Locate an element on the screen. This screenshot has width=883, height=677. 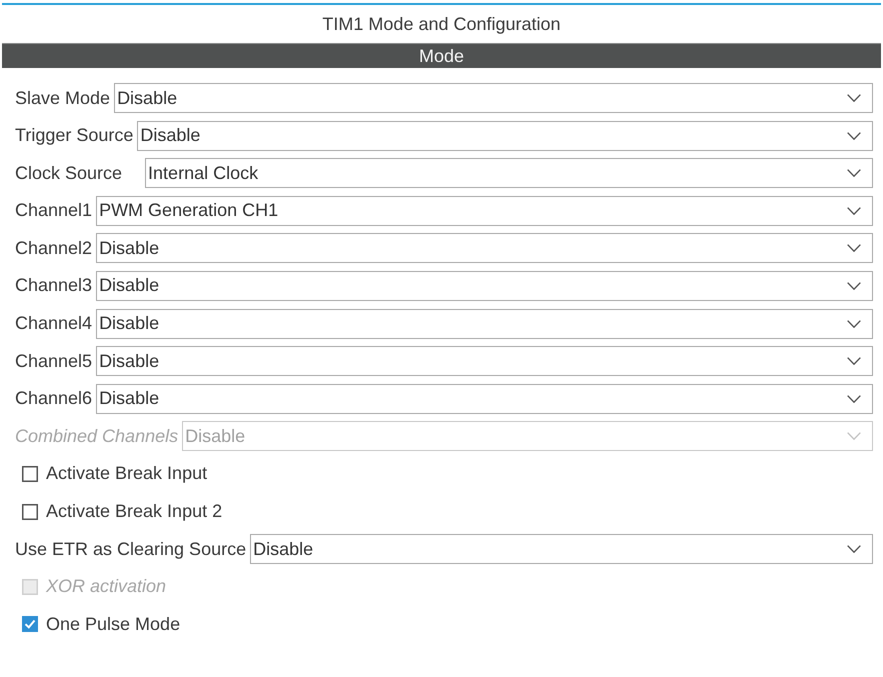
field-label: Trigger Source is located at coordinates (74, 135).